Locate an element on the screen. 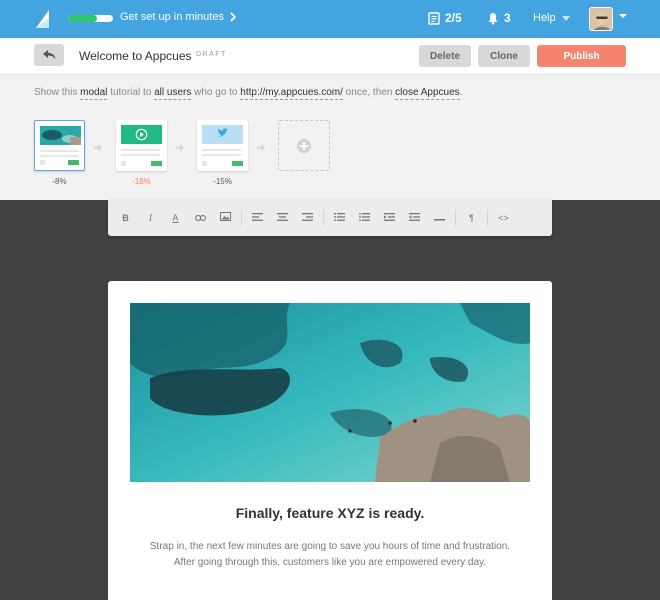 The width and height of the screenshot is (660, 600). sentence-text: tutorial to is located at coordinates (131, 92).